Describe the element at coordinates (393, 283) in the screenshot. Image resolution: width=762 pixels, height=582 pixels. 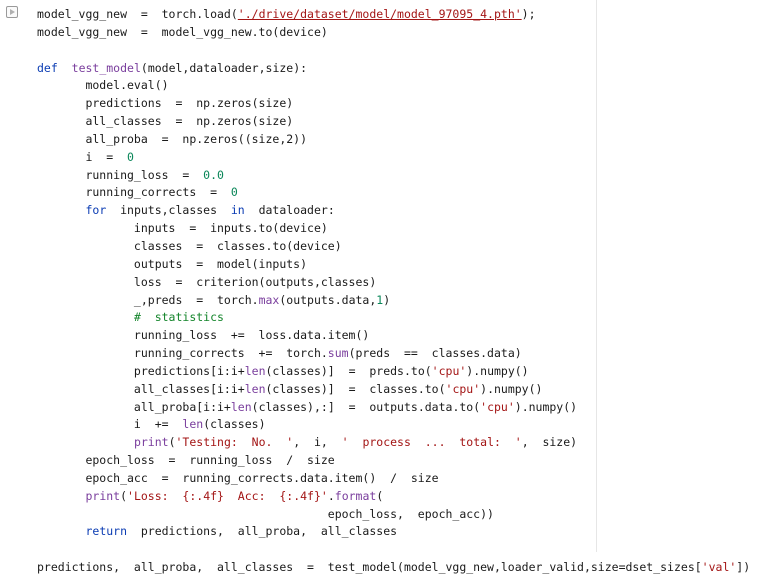
I see `code-line: loss = criterion(outputs,classes)` at that location.